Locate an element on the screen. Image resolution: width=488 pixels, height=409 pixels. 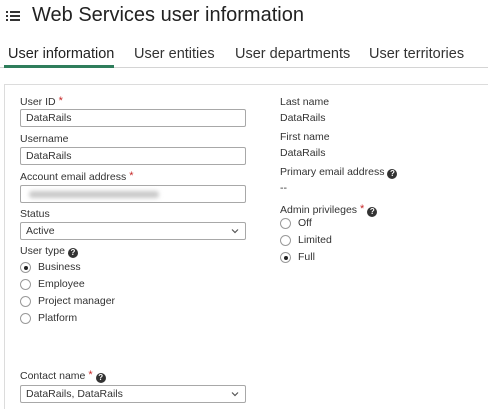
page-header: Web Services user information is located at coordinates (244, 15).